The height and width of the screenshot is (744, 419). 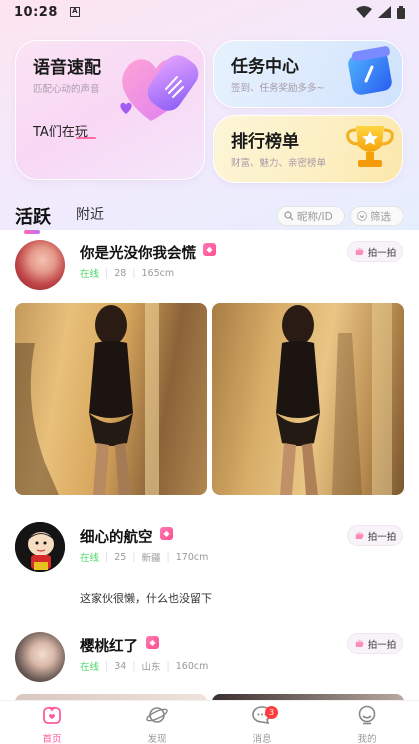 What do you see at coordinates (36, 12) in the screenshot?
I see `status-time: 10:28` at bounding box center [36, 12].